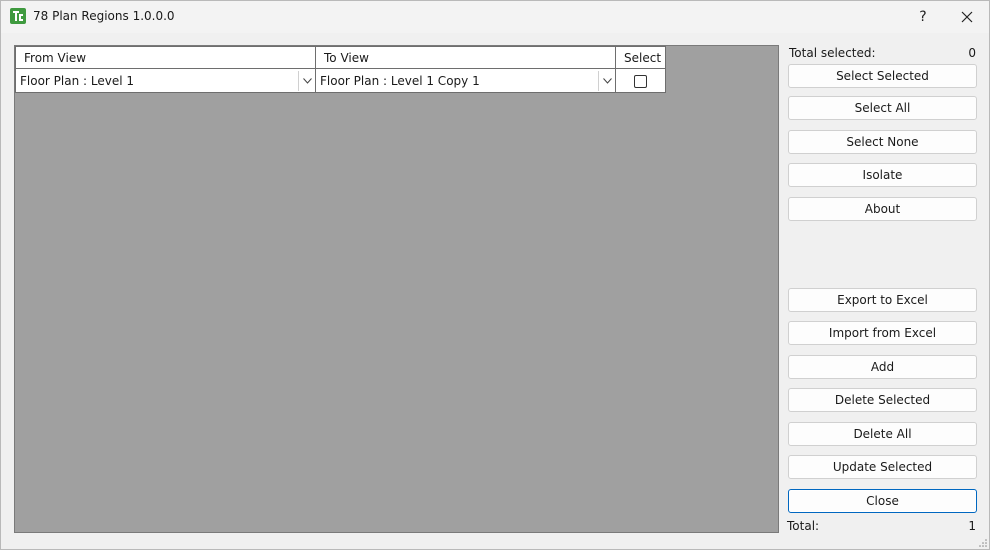 This screenshot has width=992, height=552. I want to click on to-view-dropdown-button, so click(606, 80).